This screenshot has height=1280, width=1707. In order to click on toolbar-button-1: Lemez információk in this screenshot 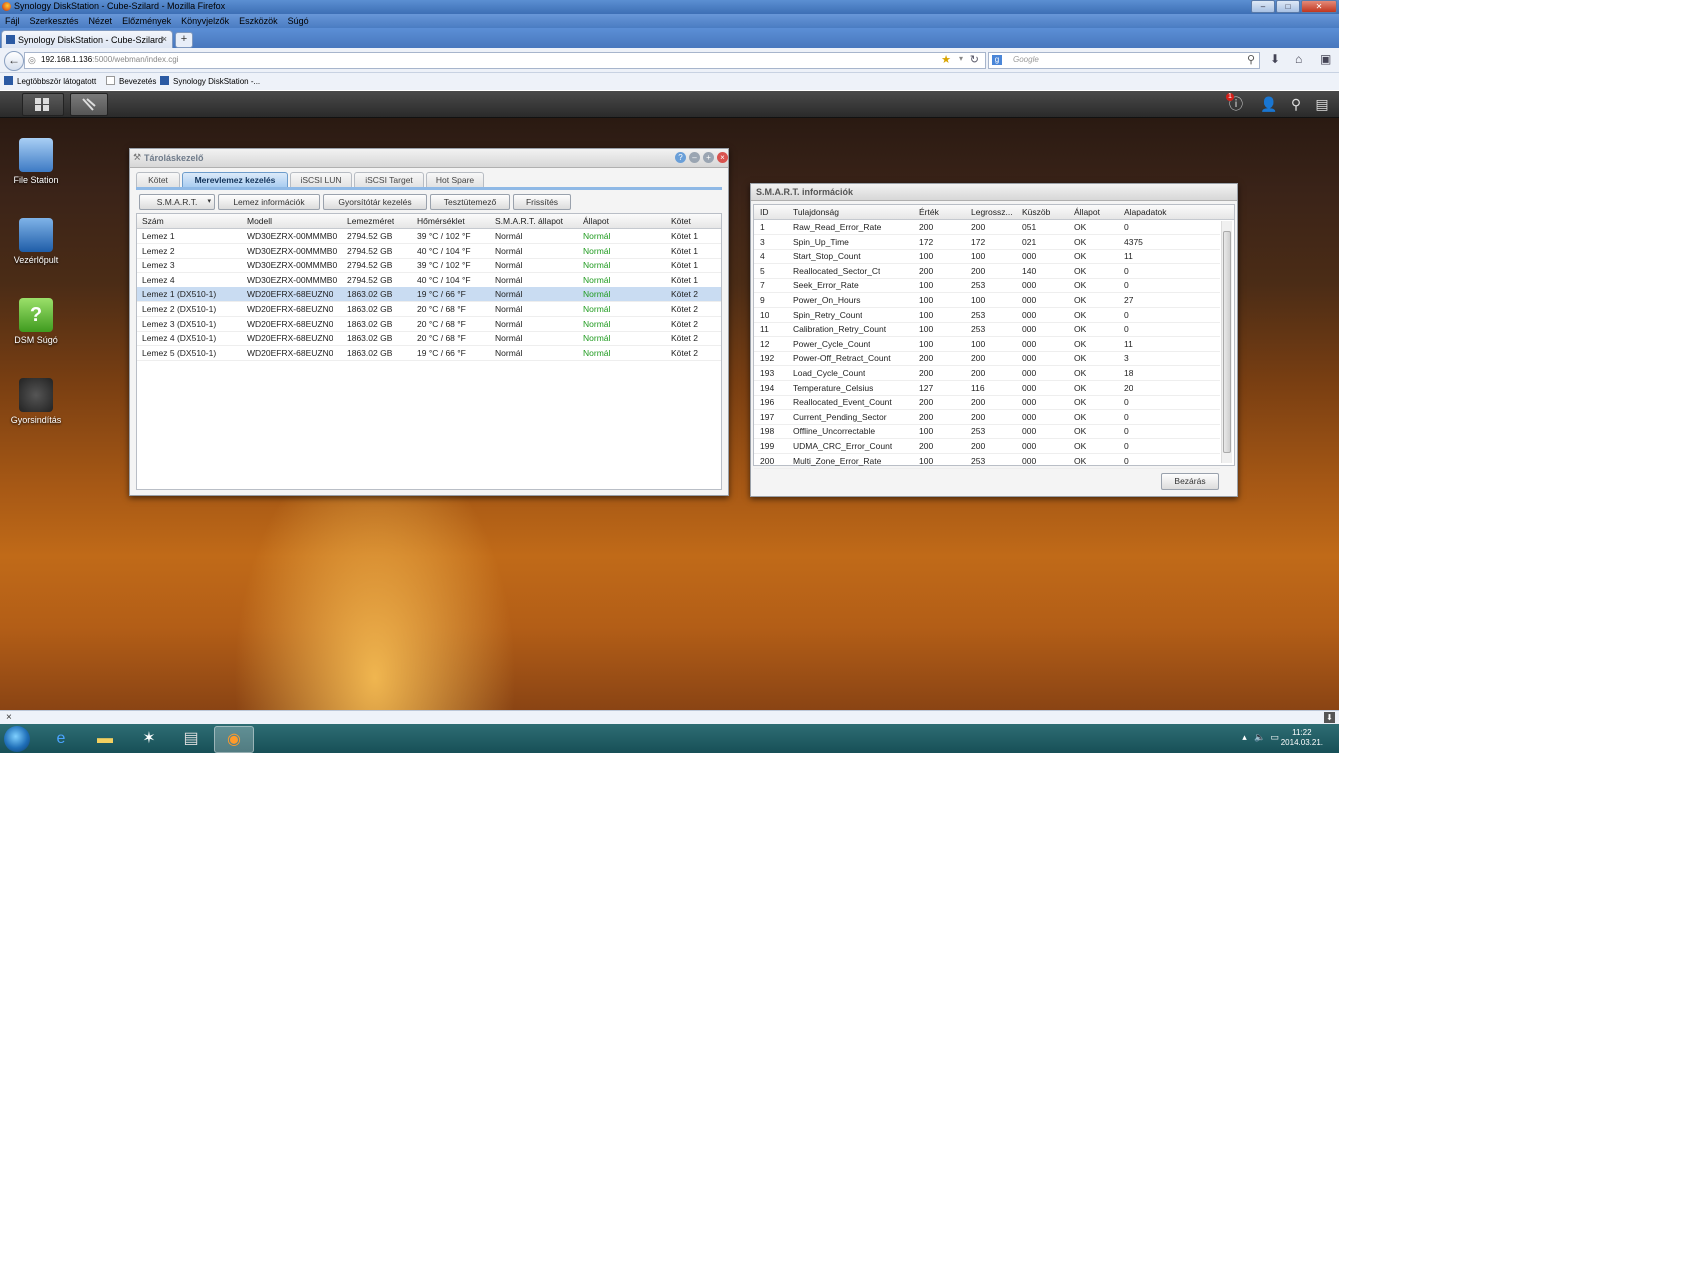, I will do `click(269, 202)`.